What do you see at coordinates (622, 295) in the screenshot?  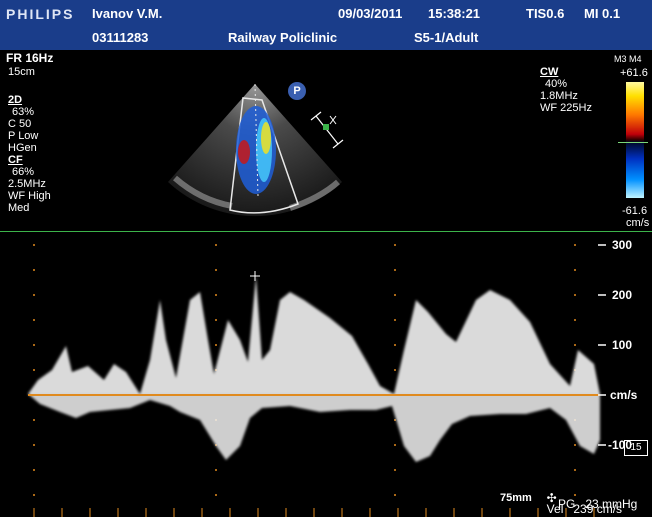 I see `axis-label-200: 200` at bounding box center [622, 295].